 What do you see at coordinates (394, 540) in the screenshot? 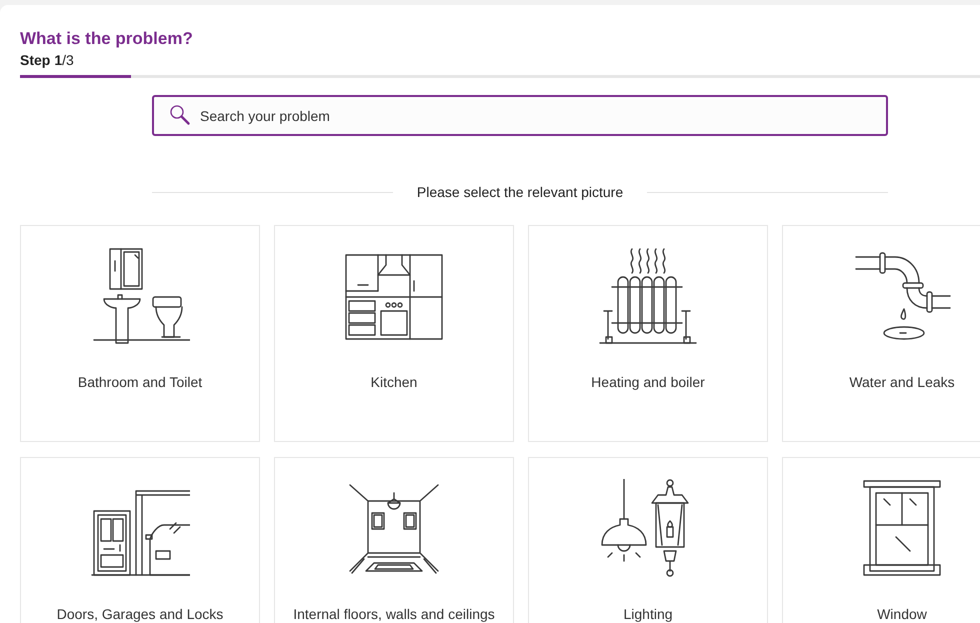
I see `category-card: Internal floors, walls and ceilings` at bounding box center [394, 540].